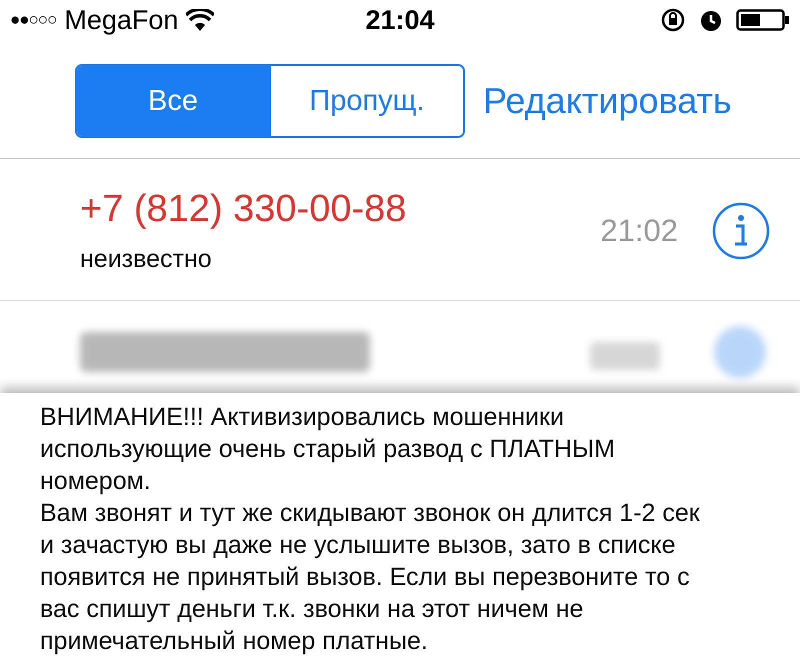  I want to click on edit-button: Редактировать, so click(607, 101).